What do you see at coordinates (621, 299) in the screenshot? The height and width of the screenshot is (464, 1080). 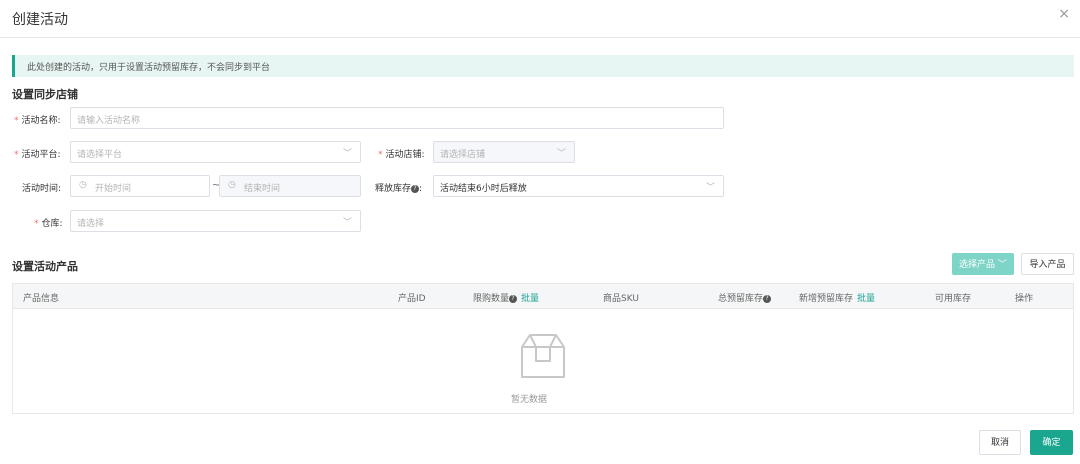 I see `col-sku: 商品SKU` at bounding box center [621, 299].